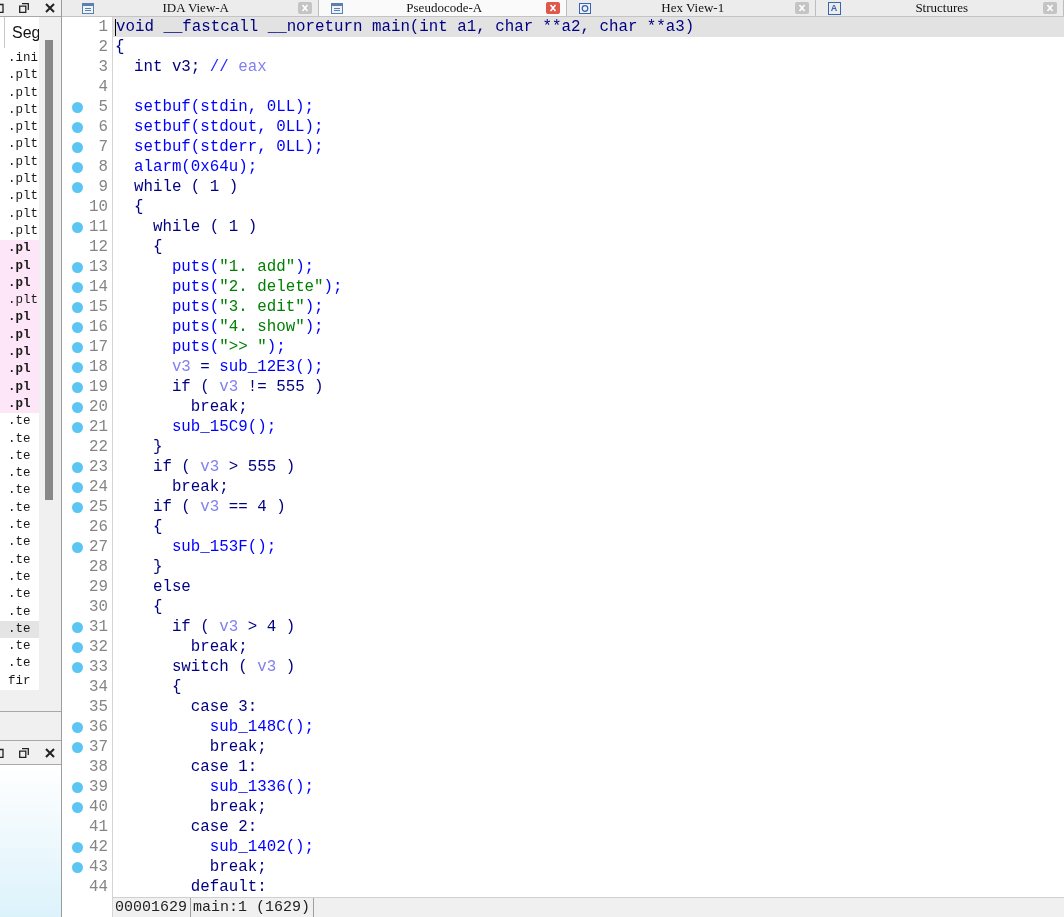 The image size is (1064, 917). I want to click on code-line: if ( v3 > 4 ), so click(233, 627).